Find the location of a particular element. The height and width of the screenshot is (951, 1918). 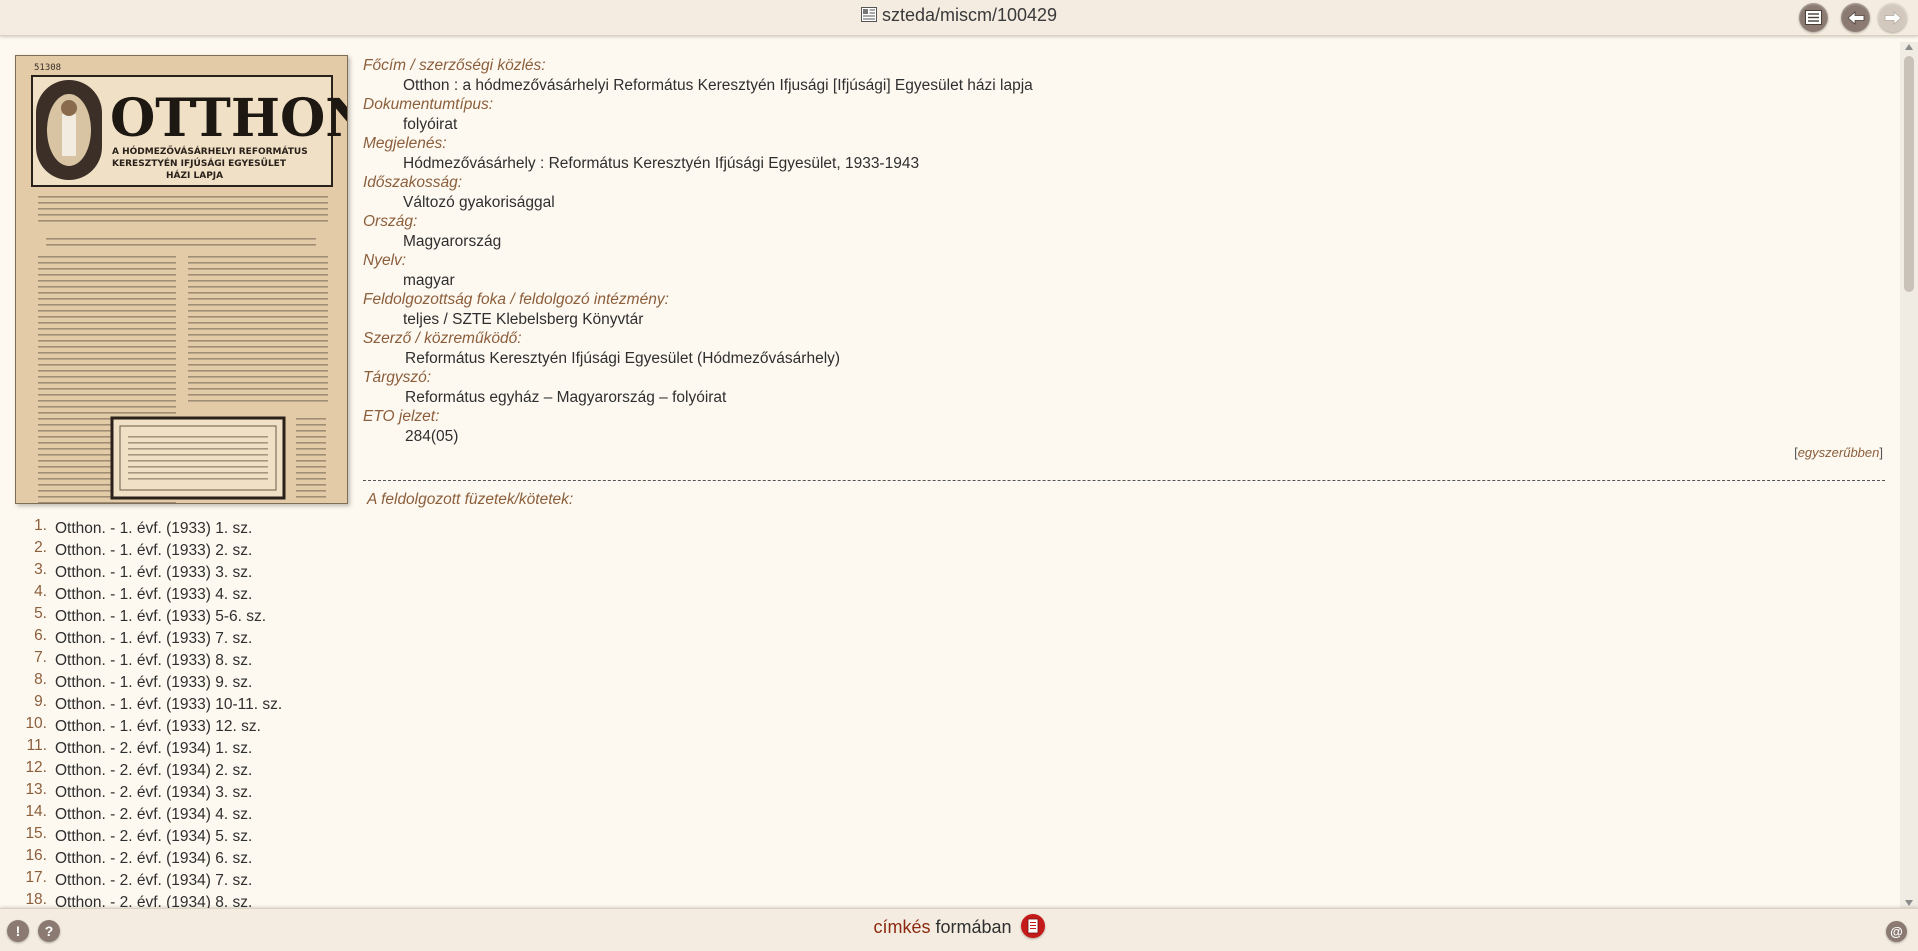

volumes-heading: A feldolgozott füzetek/kötetek: is located at coordinates (470, 499).